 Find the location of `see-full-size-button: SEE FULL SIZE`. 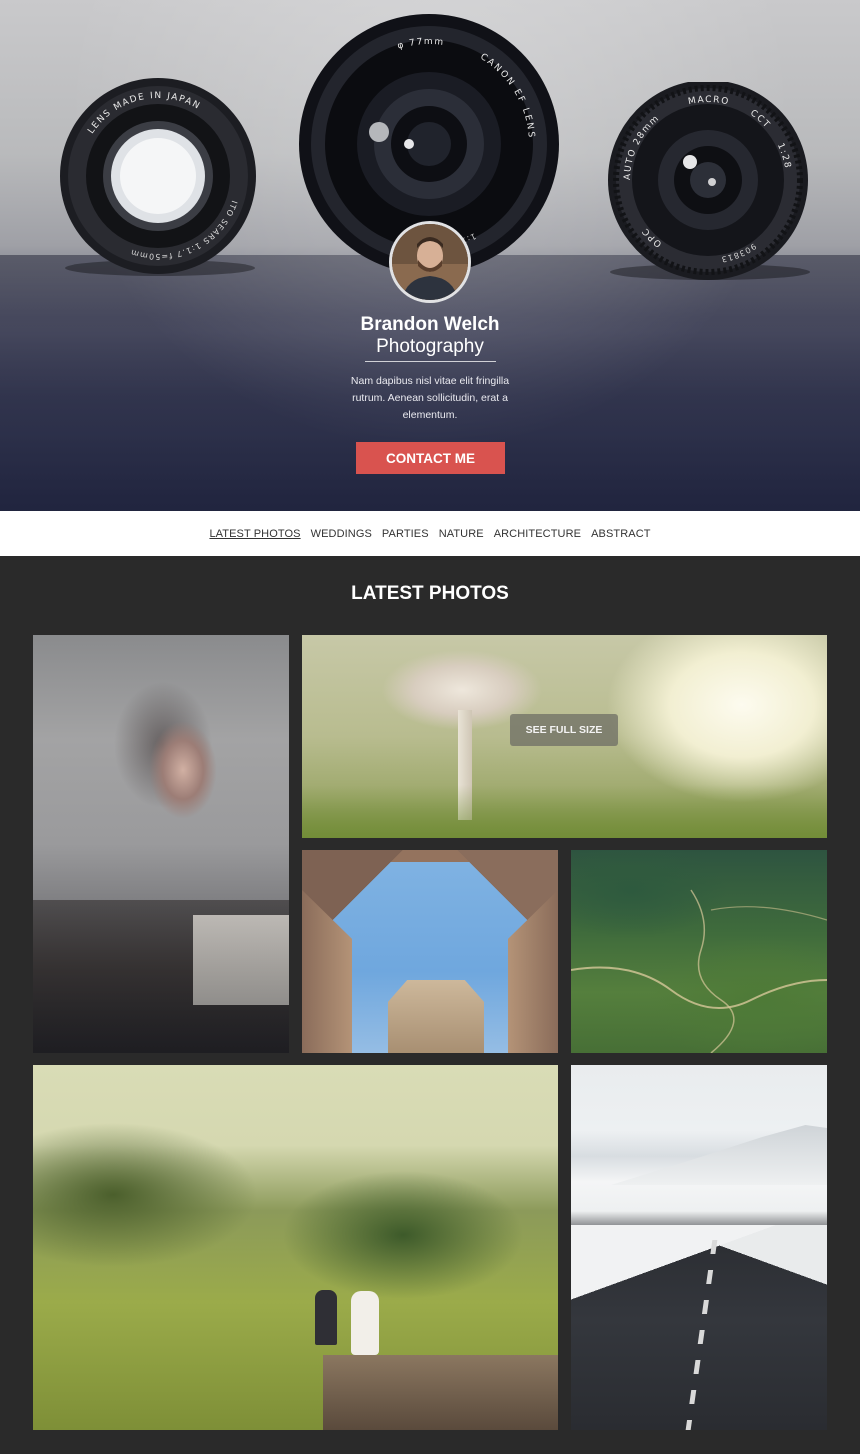

see-full-size-button: SEE FULL SIZE is located at coordinates (564, 730).